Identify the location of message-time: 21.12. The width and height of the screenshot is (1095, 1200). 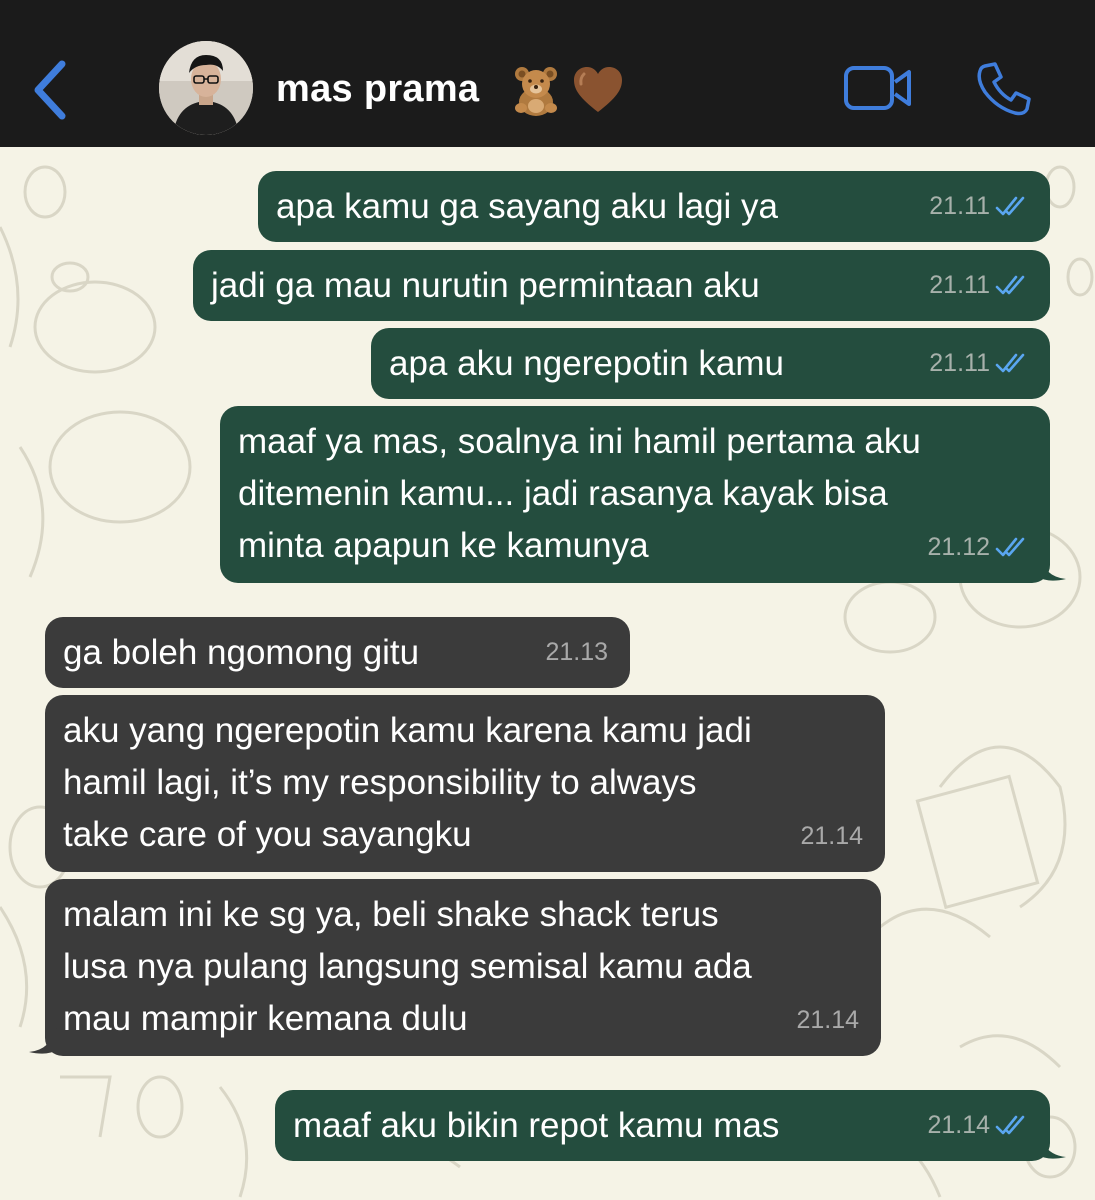
(958, 547).